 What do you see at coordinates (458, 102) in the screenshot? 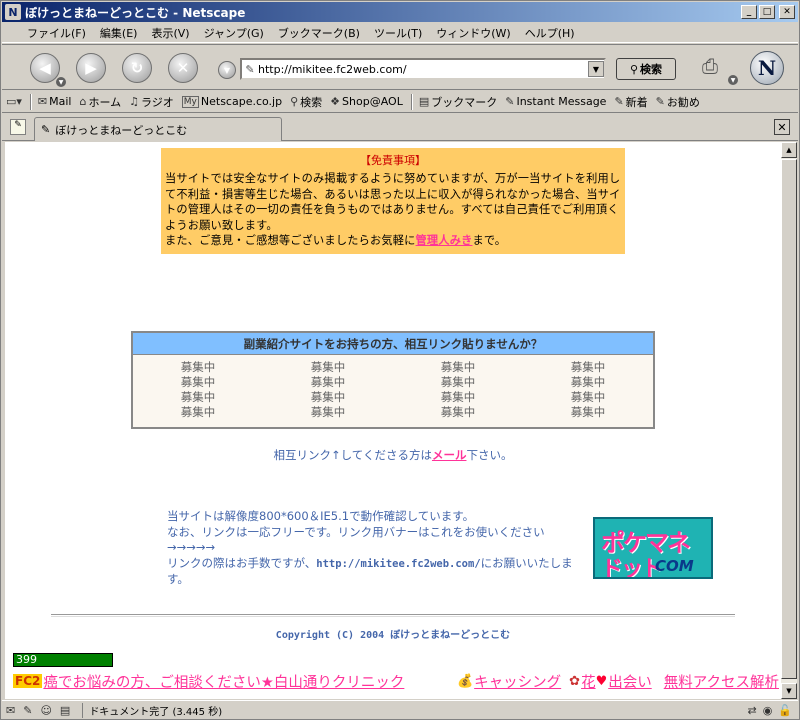
I see `personal-item-bookmarks: ▤ ブックマーク` at bounding box center [458, 102].